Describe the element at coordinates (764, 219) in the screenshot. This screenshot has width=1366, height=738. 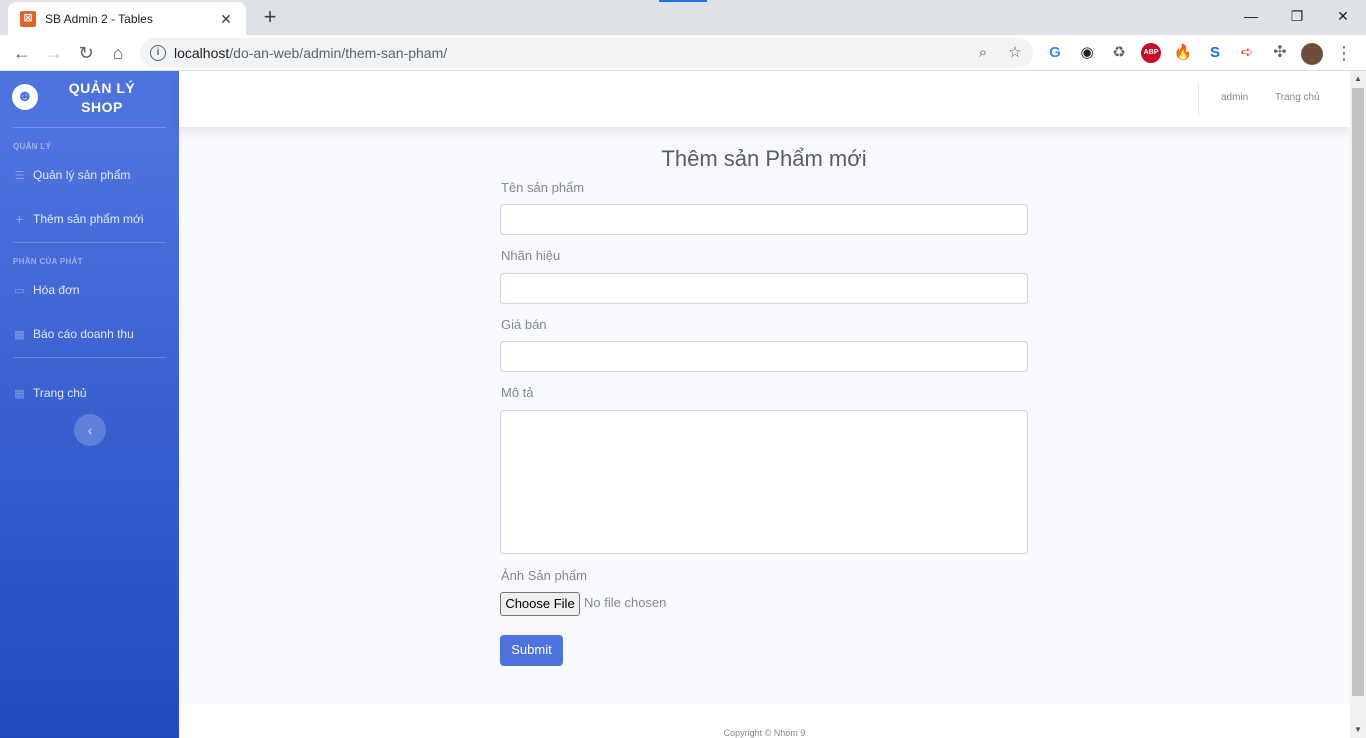
I see `product-name-input` at that location.